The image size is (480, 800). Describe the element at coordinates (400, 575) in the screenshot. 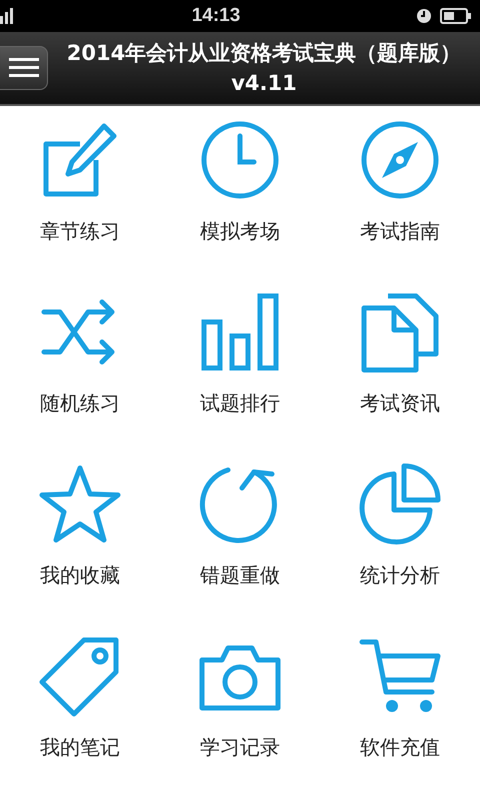

I see `menu-label: 统计分析` at that location.